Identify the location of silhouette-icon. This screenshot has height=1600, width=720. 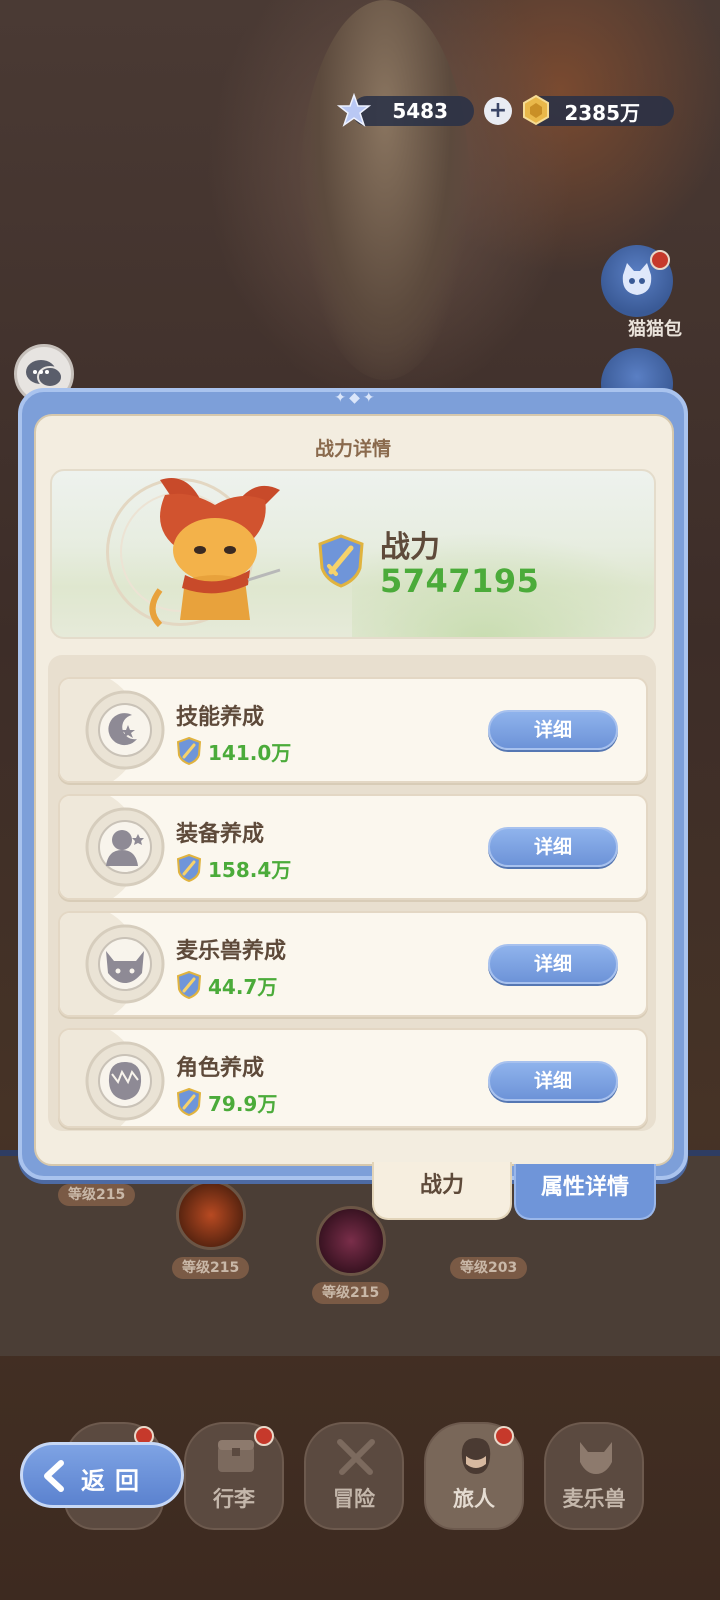
(125, 847).